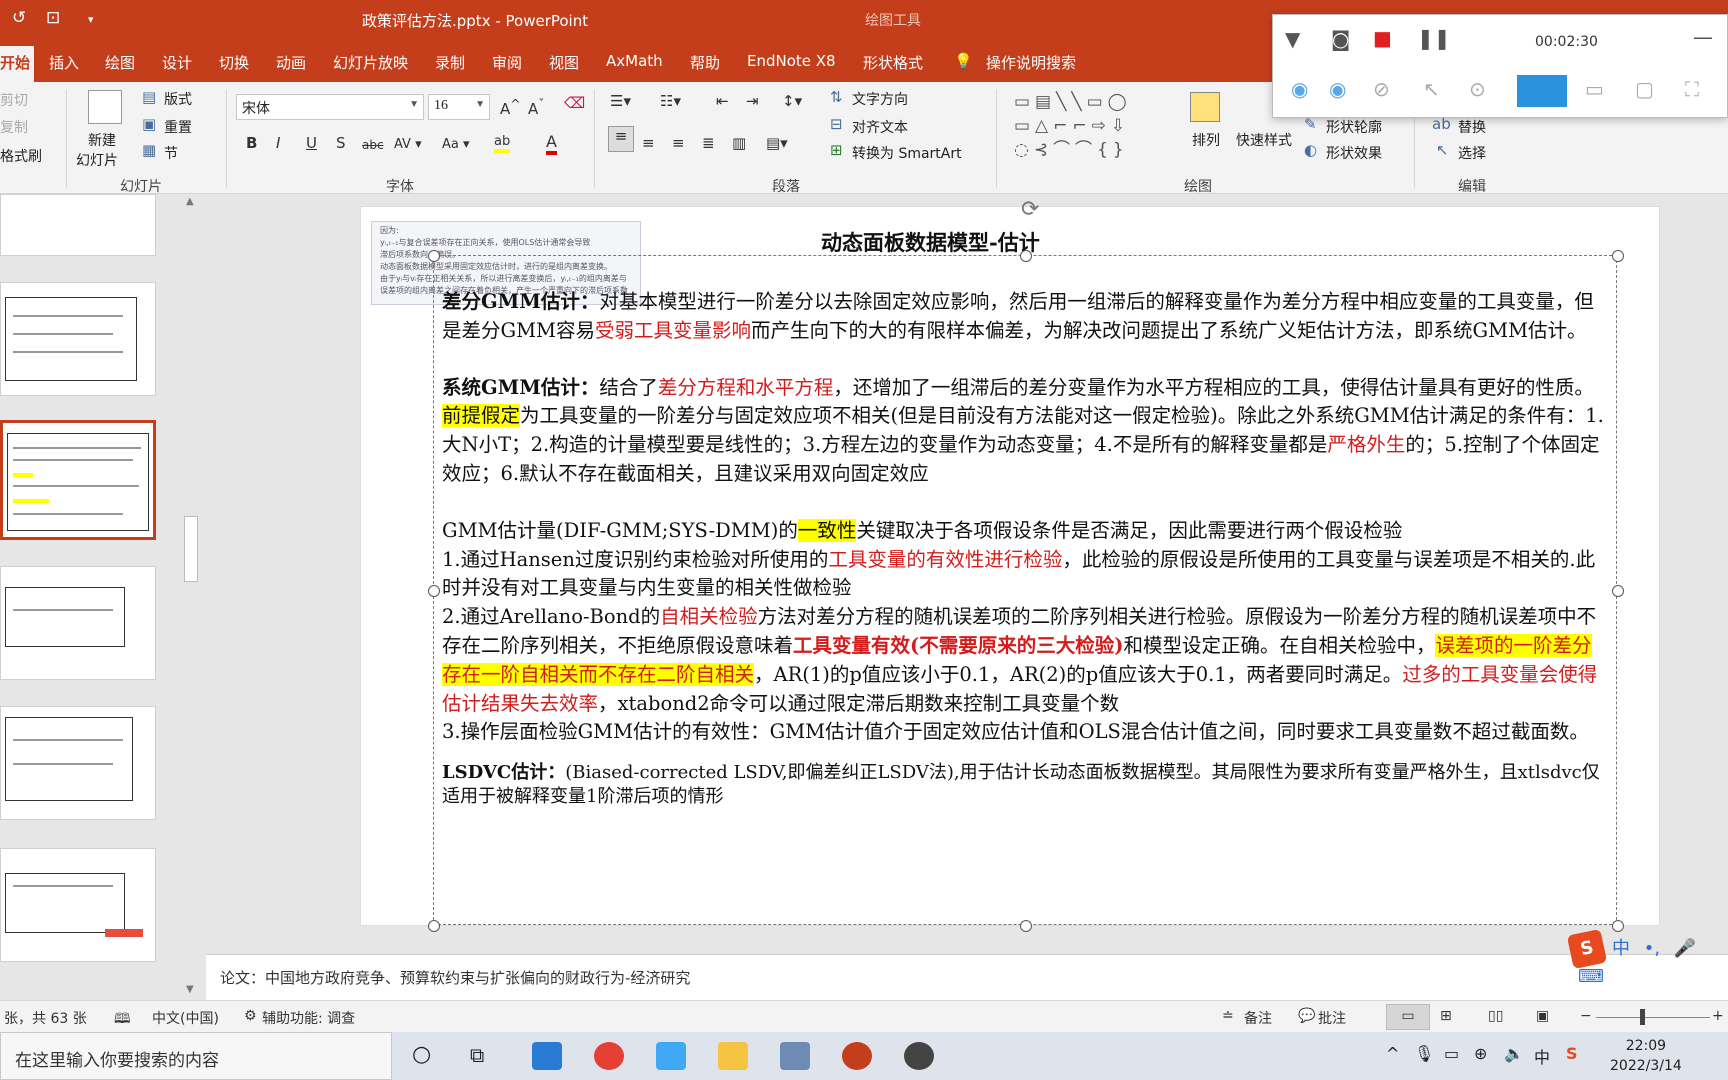 Image resolution: width=1728 pixels, height=1080 pixels. What do you see at coordinates (190, 201) in the screenshot?
I see `scroll-up-icon: ▲` at bounding box center [190, 201].